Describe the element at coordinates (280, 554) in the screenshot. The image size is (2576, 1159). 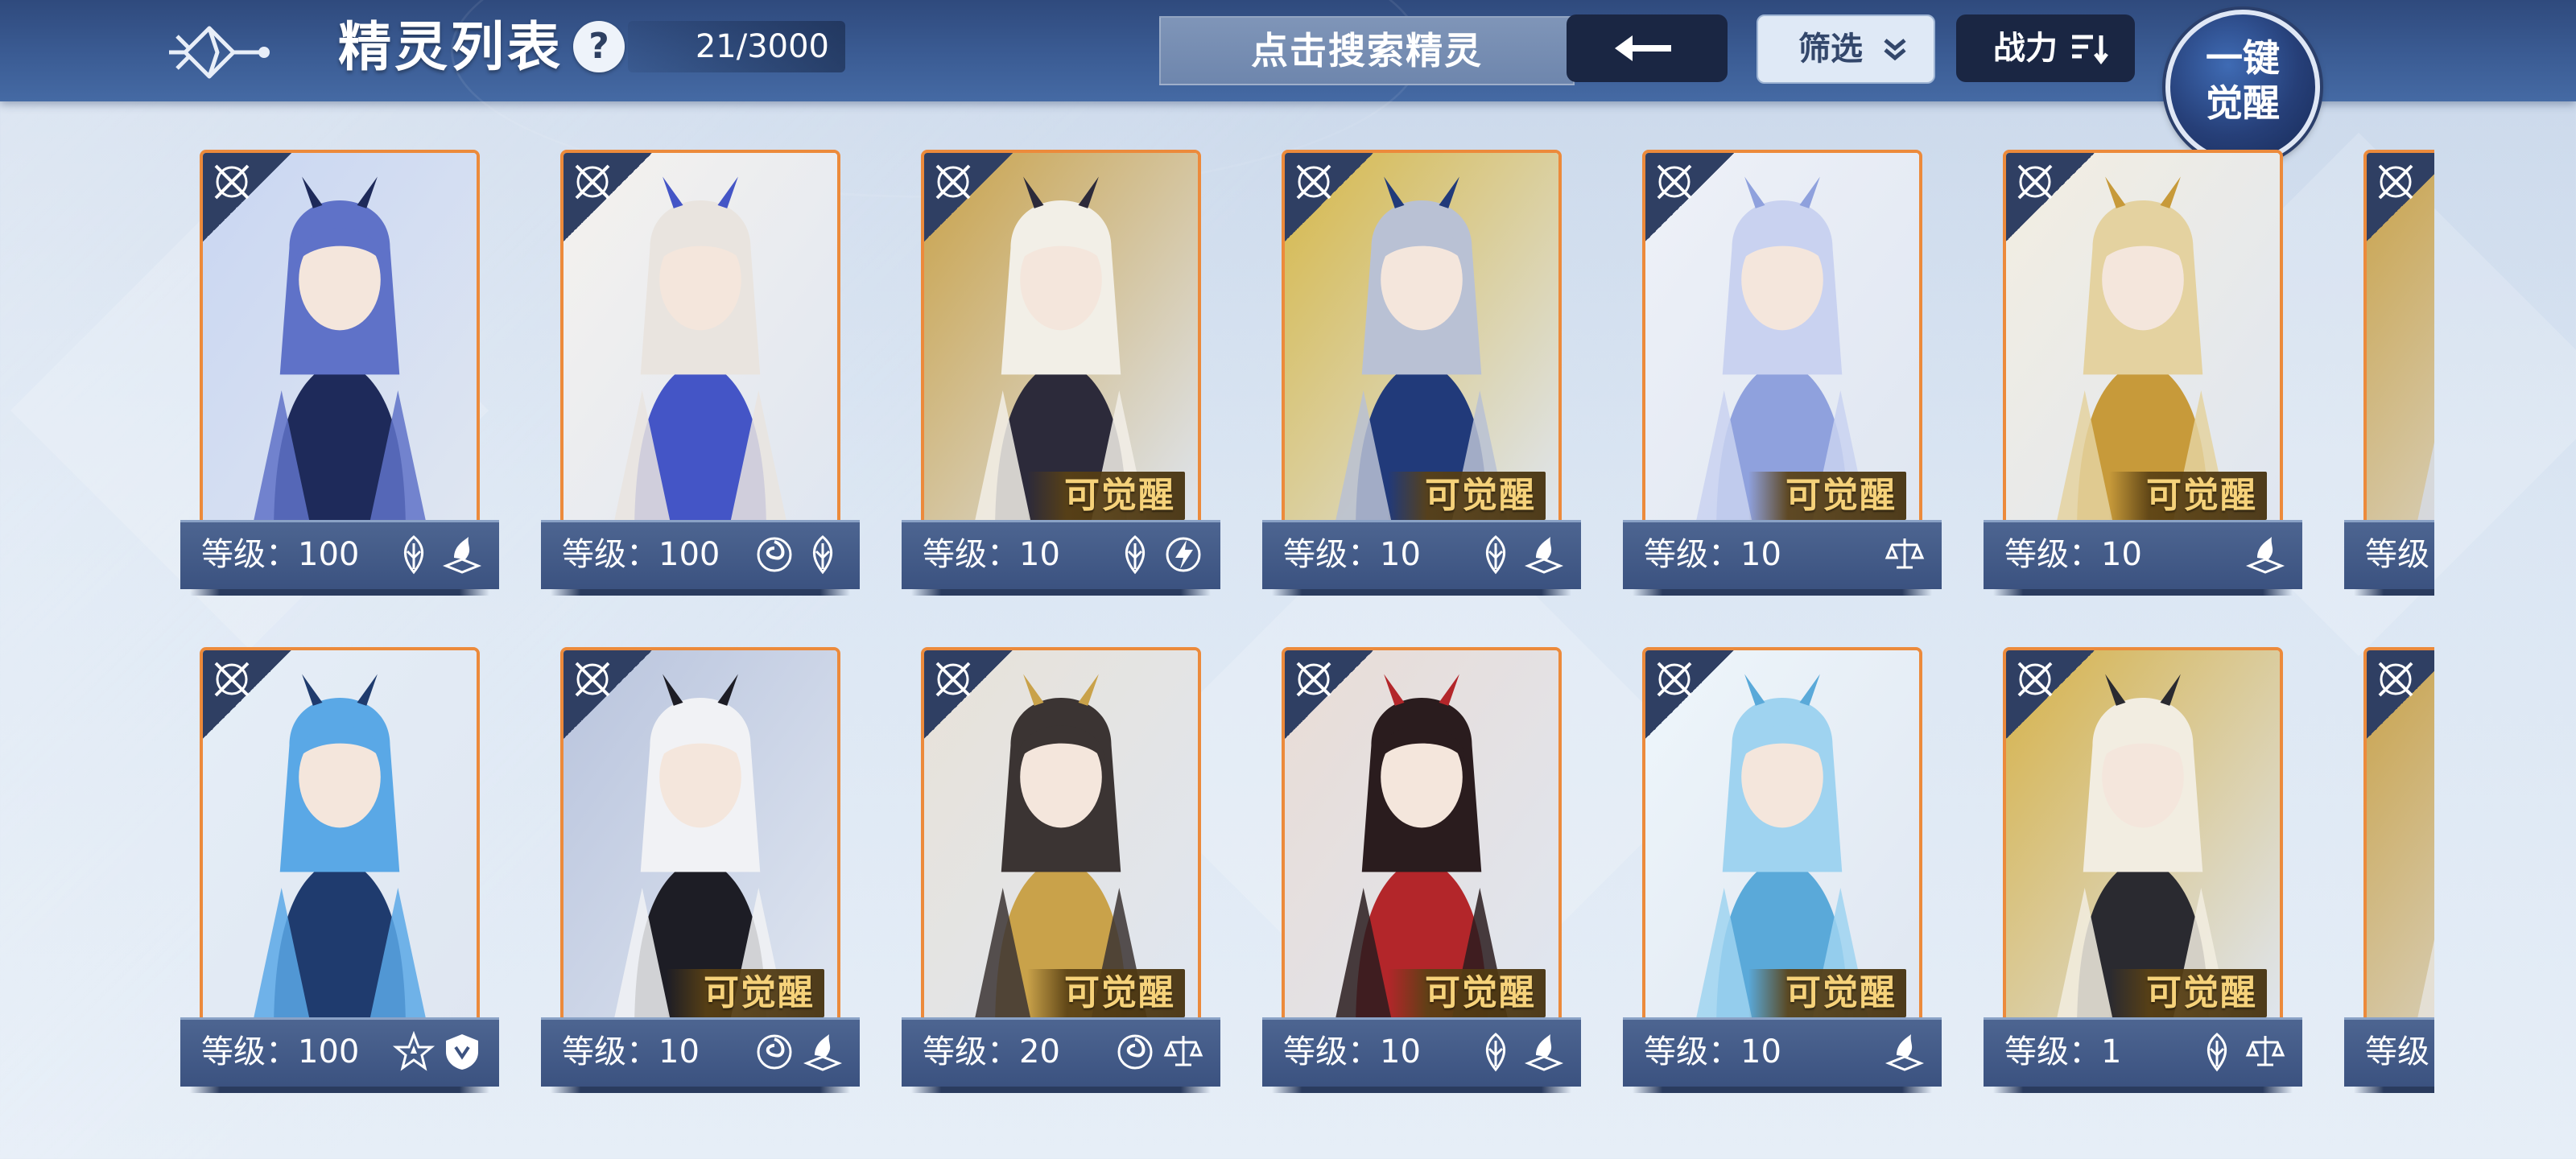
I see `spirit-level: 等级：100` at that location.